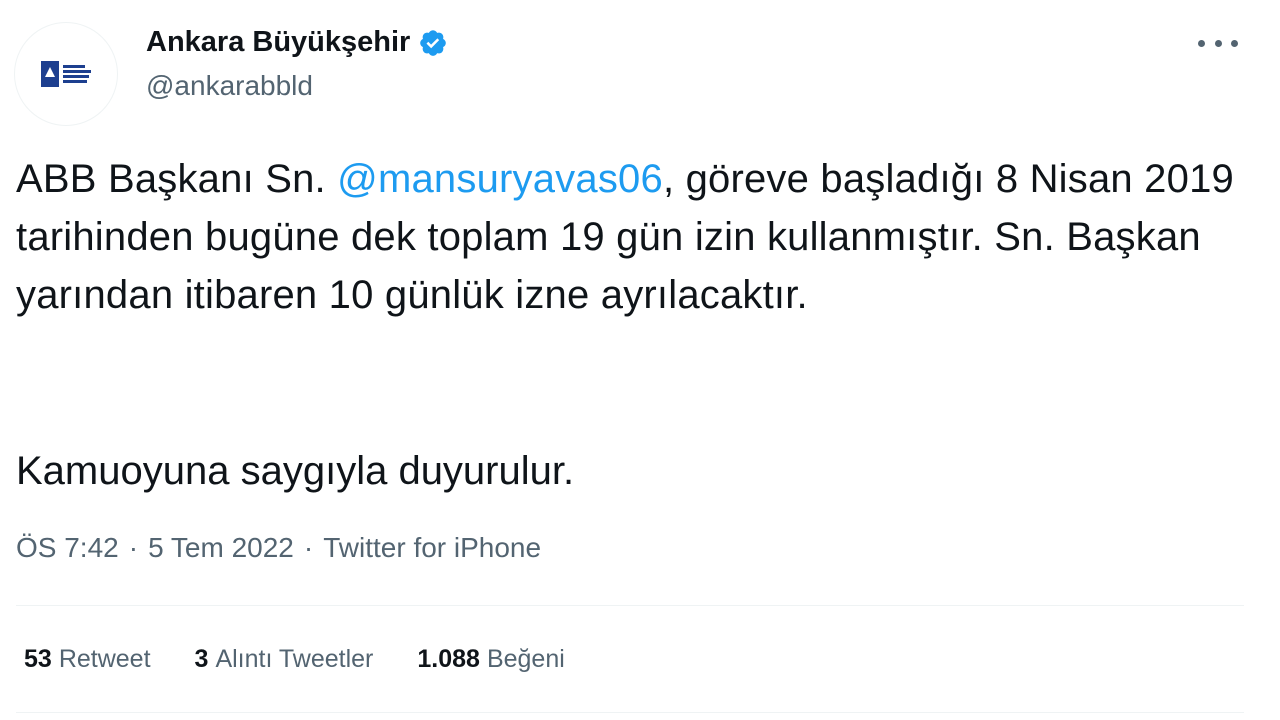 The width and height of the screenshot is (1280, 720). What do you see at coordinates (525, 659) in the screenshot?
I see `likes-label: Beğeni` at bounding box center [525, 659].